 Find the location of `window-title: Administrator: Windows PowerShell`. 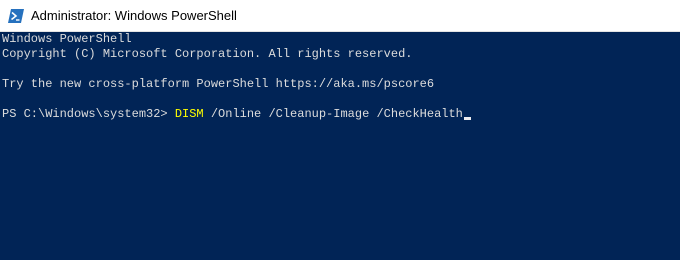

window-title: Administrator: Windows PowerShell is located at coordinates (134, 15).